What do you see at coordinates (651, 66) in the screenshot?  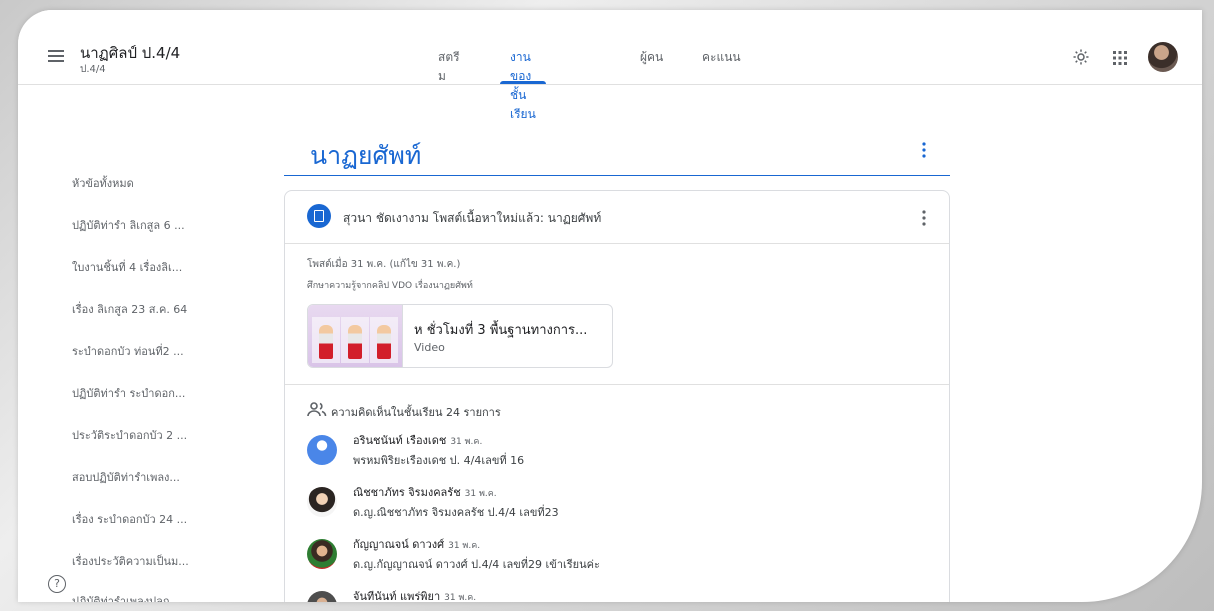 I see `tab-people: ผู้คน` at bounding box center [651, 66].